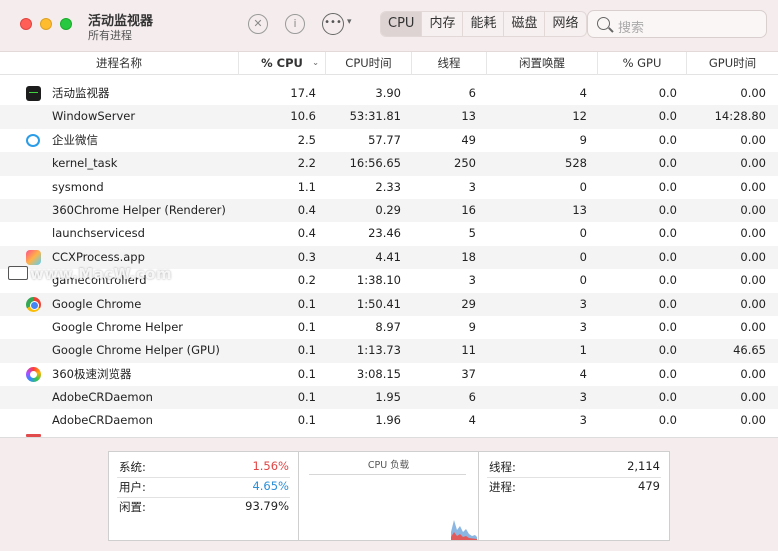 Image resolution: width=778 pixels, height=551 pixels. I want to click on table-row: 活动监视器 17.4 3.90 6 4 0.0 0.00, so click(389, 93).